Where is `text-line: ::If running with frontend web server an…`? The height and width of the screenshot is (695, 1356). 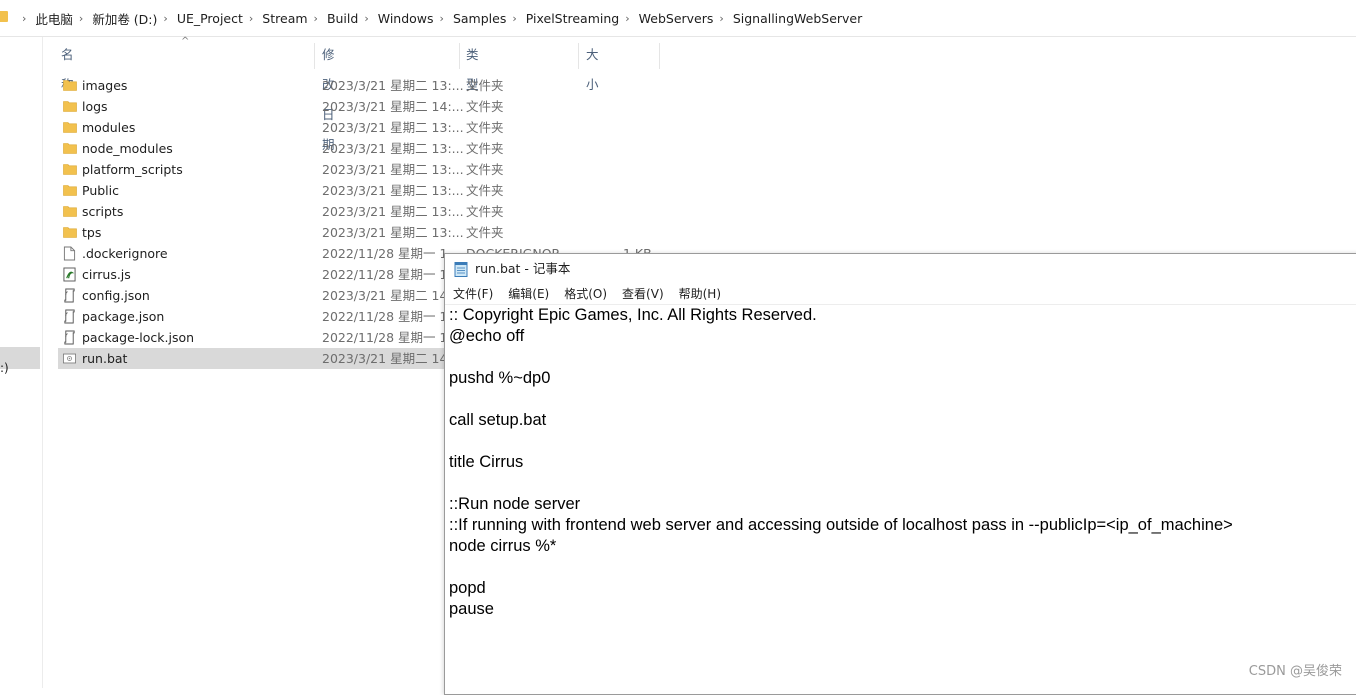 text-line: ::If running with frontend web server an… is located at coordinates (841, 525).